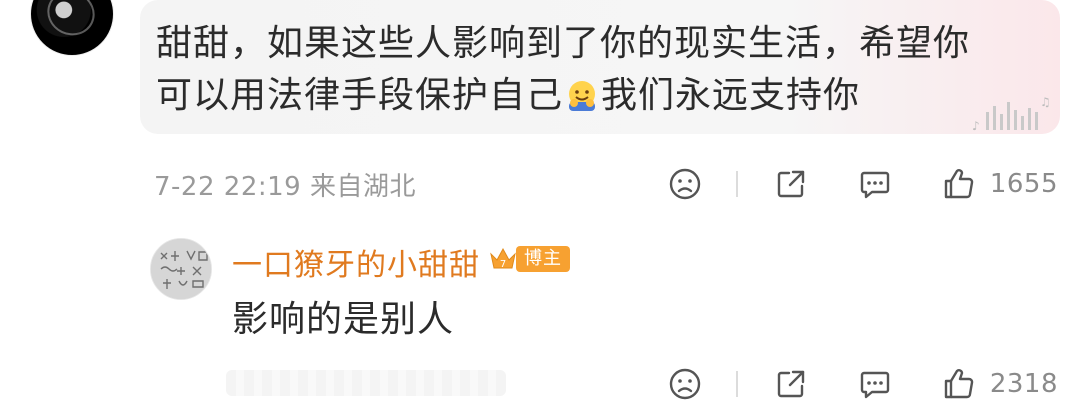 The height and width of the screenshot is (419, 1088). Describe the element at coordinates (606, 384) in the screenshot. I see `reply-meta: 2318` at that location.